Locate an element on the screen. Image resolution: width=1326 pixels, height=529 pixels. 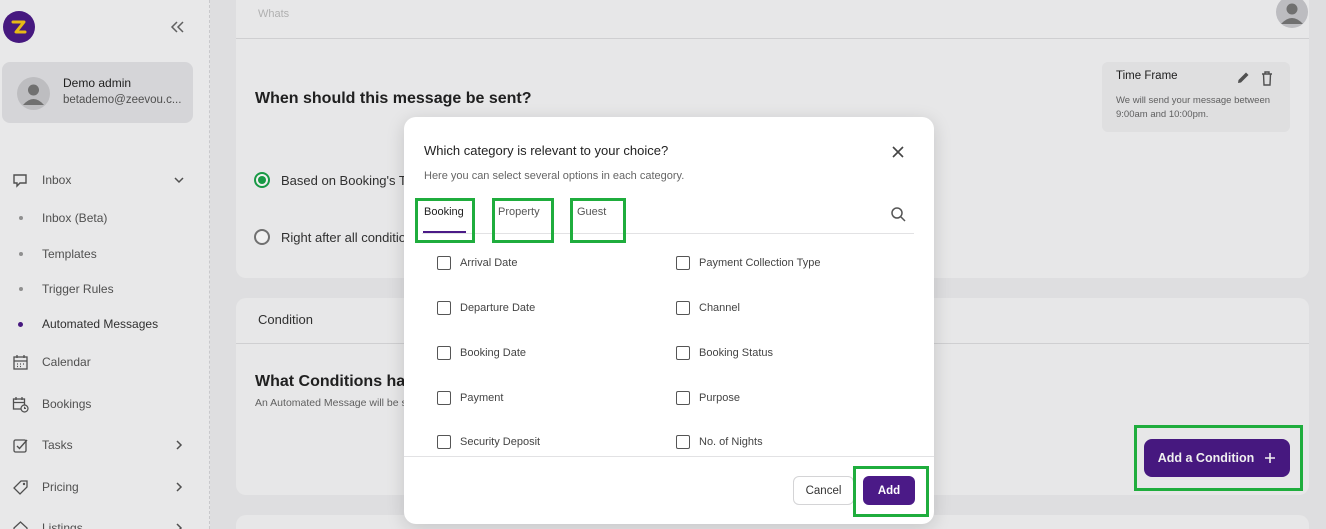
option-booking-status: Booking Status is located at coordinates (724, 353).